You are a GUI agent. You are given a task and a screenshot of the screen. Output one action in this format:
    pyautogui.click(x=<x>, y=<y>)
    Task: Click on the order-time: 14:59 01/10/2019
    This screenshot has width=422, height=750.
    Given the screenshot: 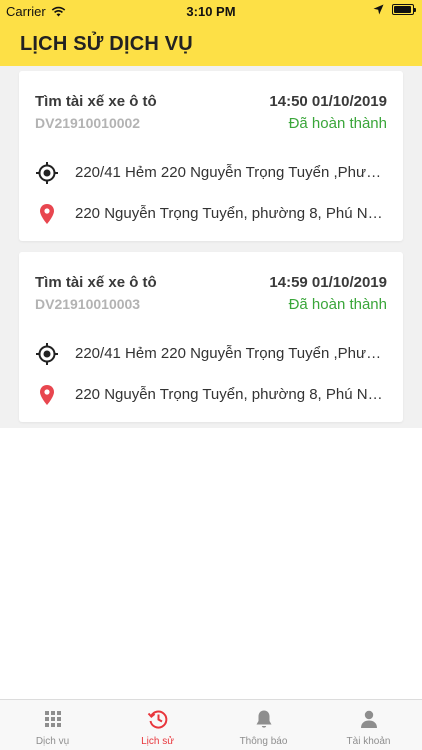 What is the action you would take?
    pyautogui.click(x=328, y=282)
    